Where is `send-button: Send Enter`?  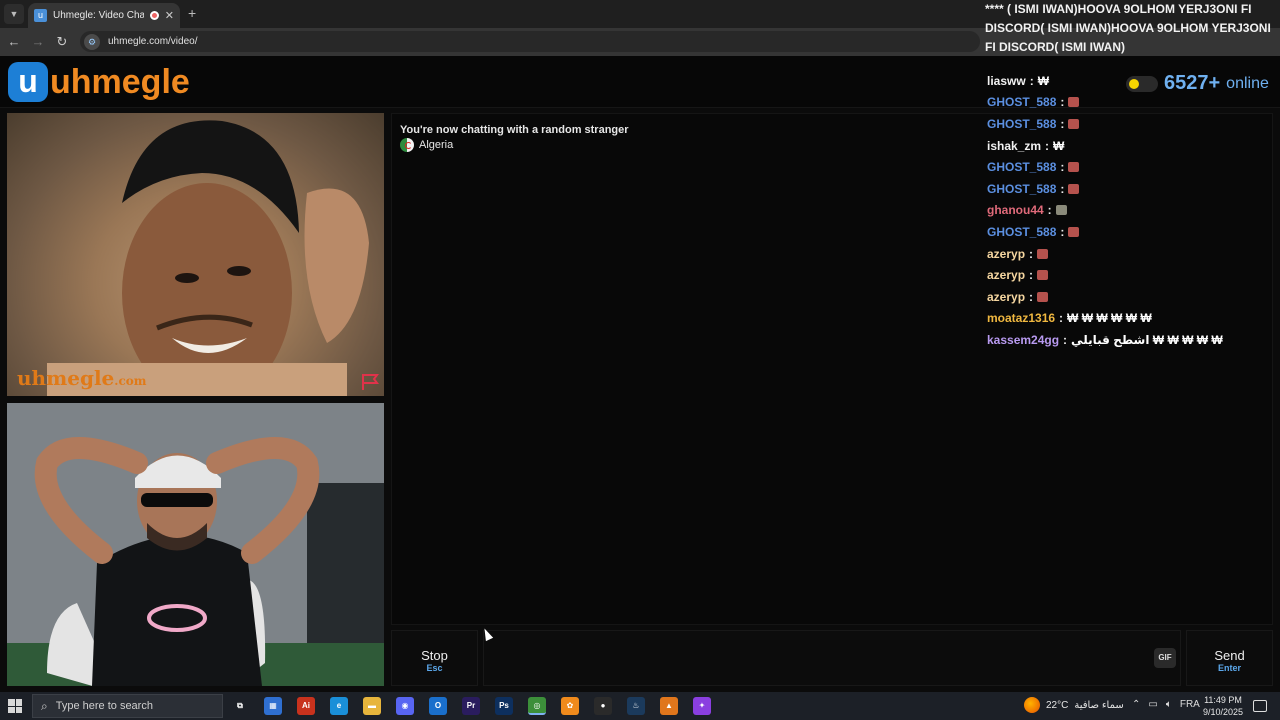
send-button: Send Enter is located at coordinates (1229, 658).